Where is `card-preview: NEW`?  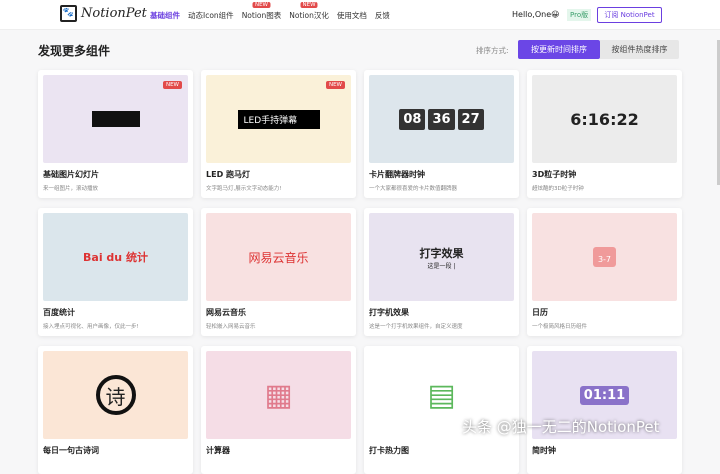 card-preview: NEW is located at coordinates (115, 119).